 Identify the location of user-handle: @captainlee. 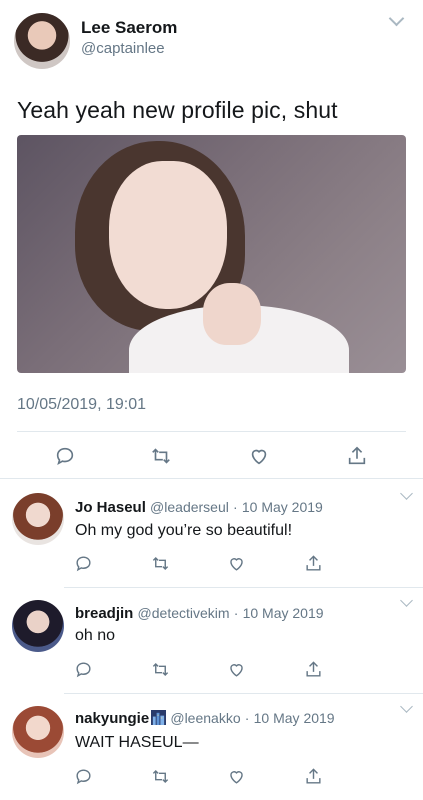
(123, 48).